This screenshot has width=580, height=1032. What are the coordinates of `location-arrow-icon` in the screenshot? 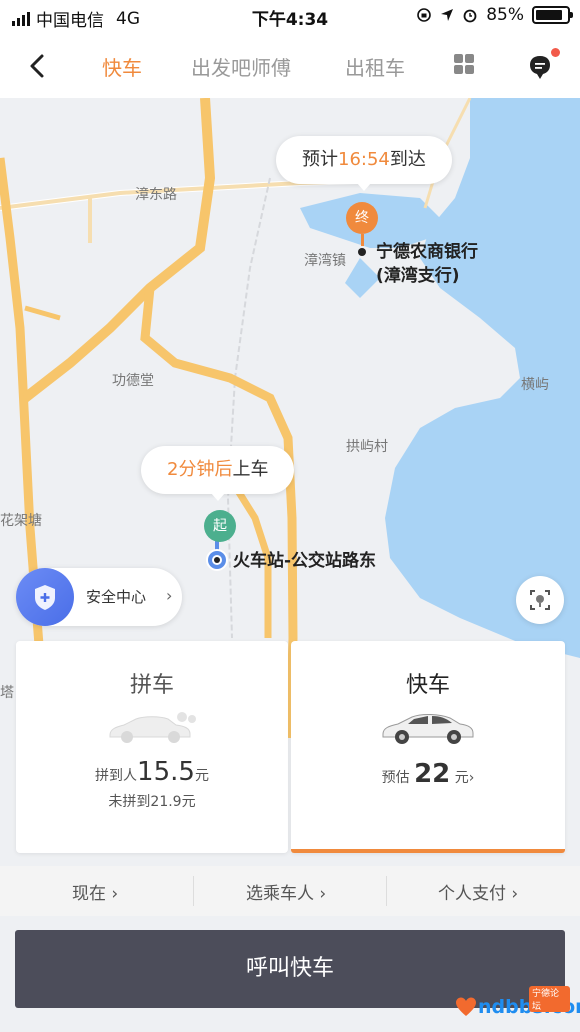 It's located at (447, 15).